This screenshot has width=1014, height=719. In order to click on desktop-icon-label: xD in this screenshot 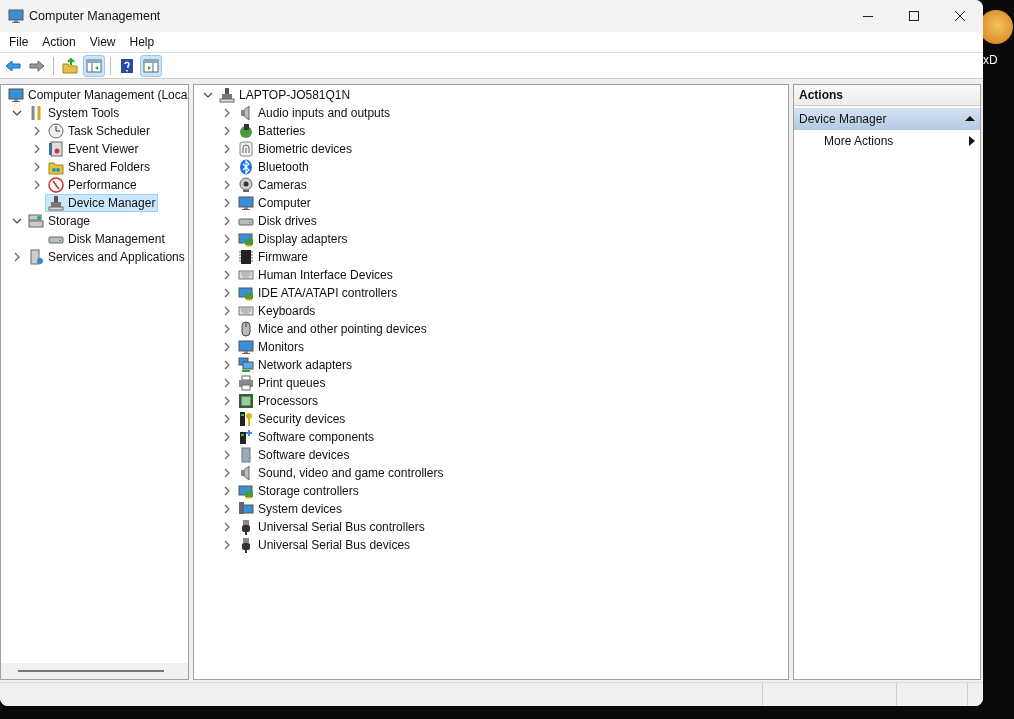, I will do `click(990, 60)`.